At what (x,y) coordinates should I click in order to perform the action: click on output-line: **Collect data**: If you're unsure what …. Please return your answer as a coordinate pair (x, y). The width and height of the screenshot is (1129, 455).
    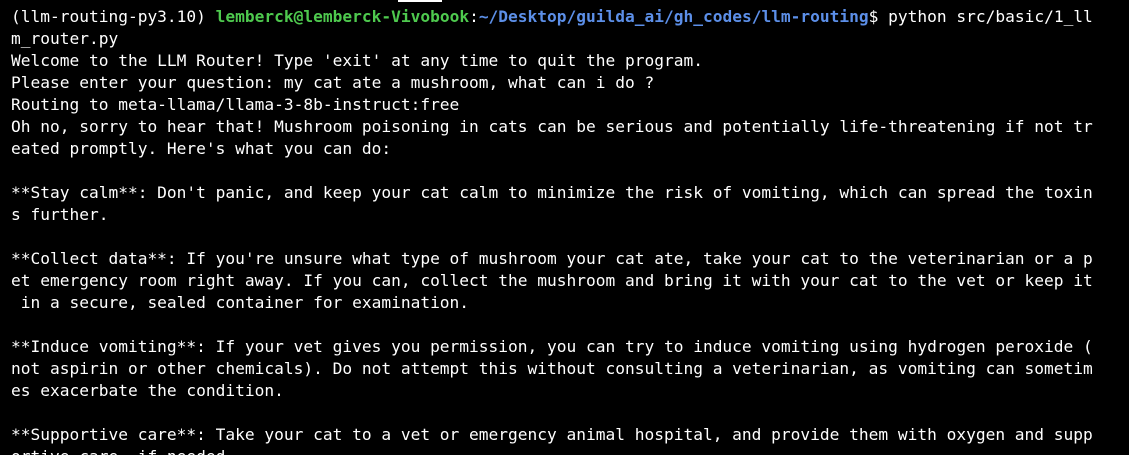
    Looking at the image, I should click on (552, 258).